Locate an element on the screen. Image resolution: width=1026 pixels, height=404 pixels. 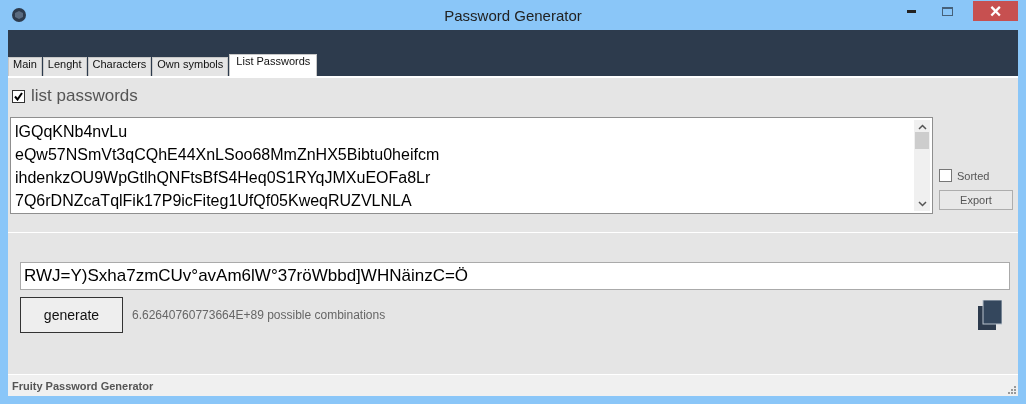
scrollbar is located at coordinates (922, 165).